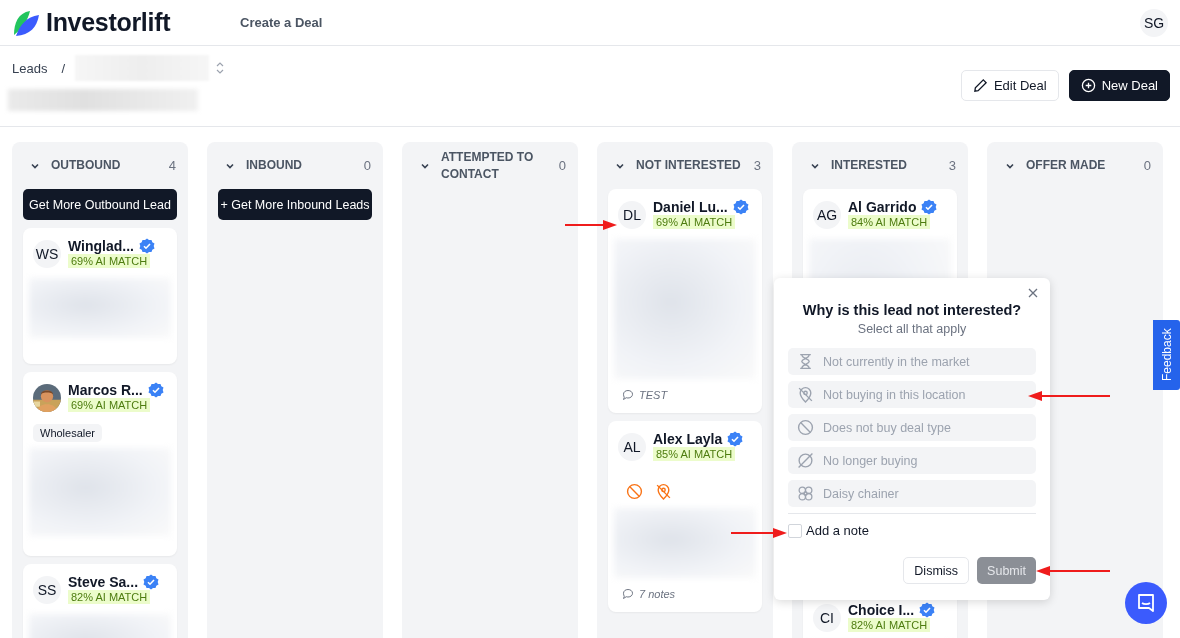 This screenshot has height=638, width=1180. Describe the element at coordinates (47, 590) in the screenshot. I see `lead-avatar: SS` at that location.